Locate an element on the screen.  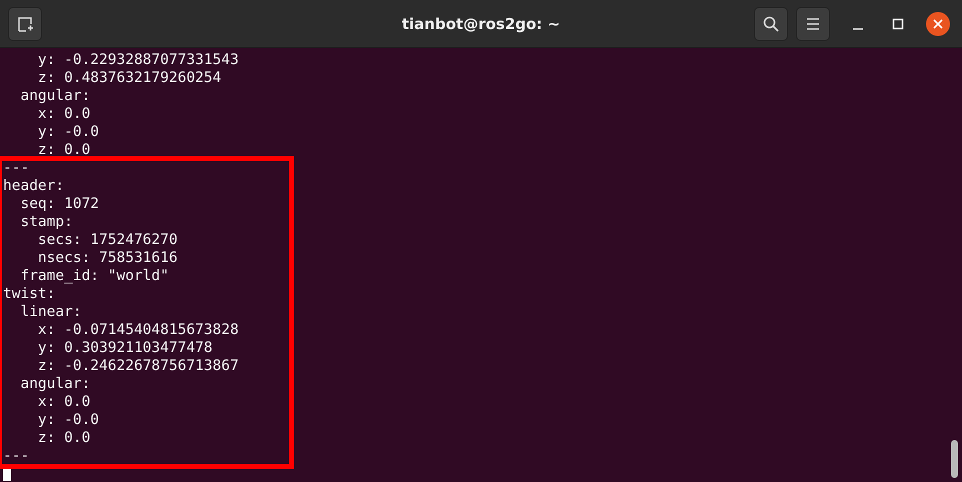
close-icon is located at coordinates (938, 23).